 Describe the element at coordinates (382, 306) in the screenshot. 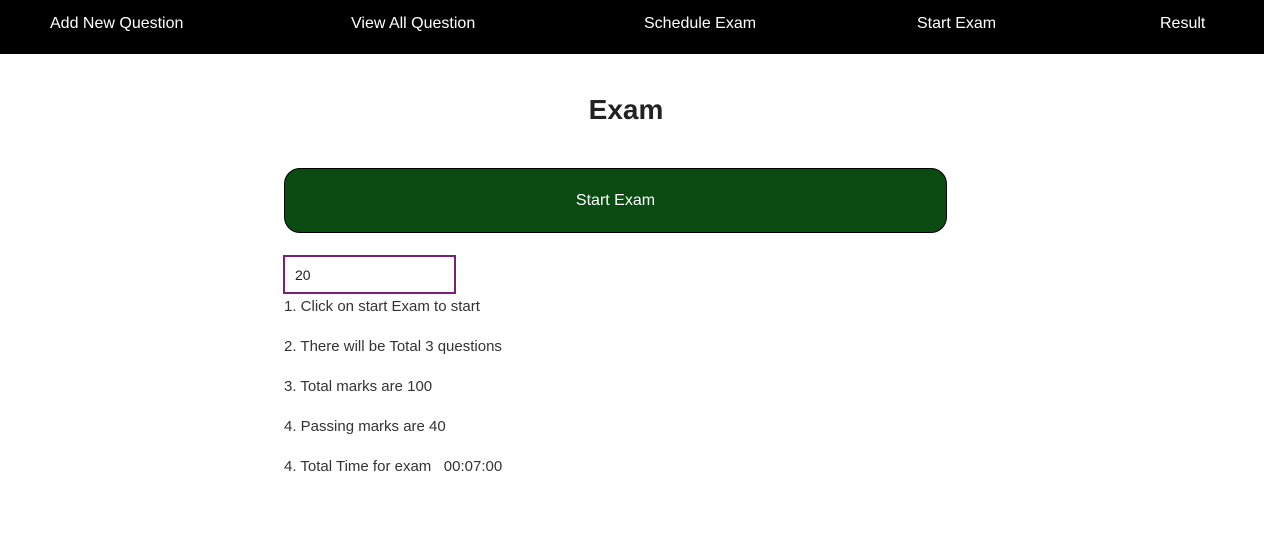

I see `instruction-item: 1. Click on start Exam to start` at that location.